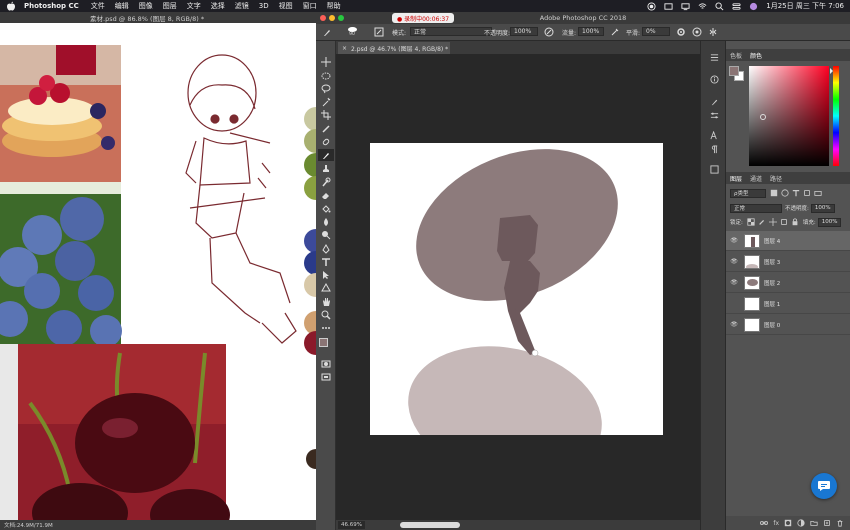 This screenshot has height=530, width=850. Describe the element at coordinates (788, 325) in the screenshot. I see `layer-row: 👁 图层 0` at that location.